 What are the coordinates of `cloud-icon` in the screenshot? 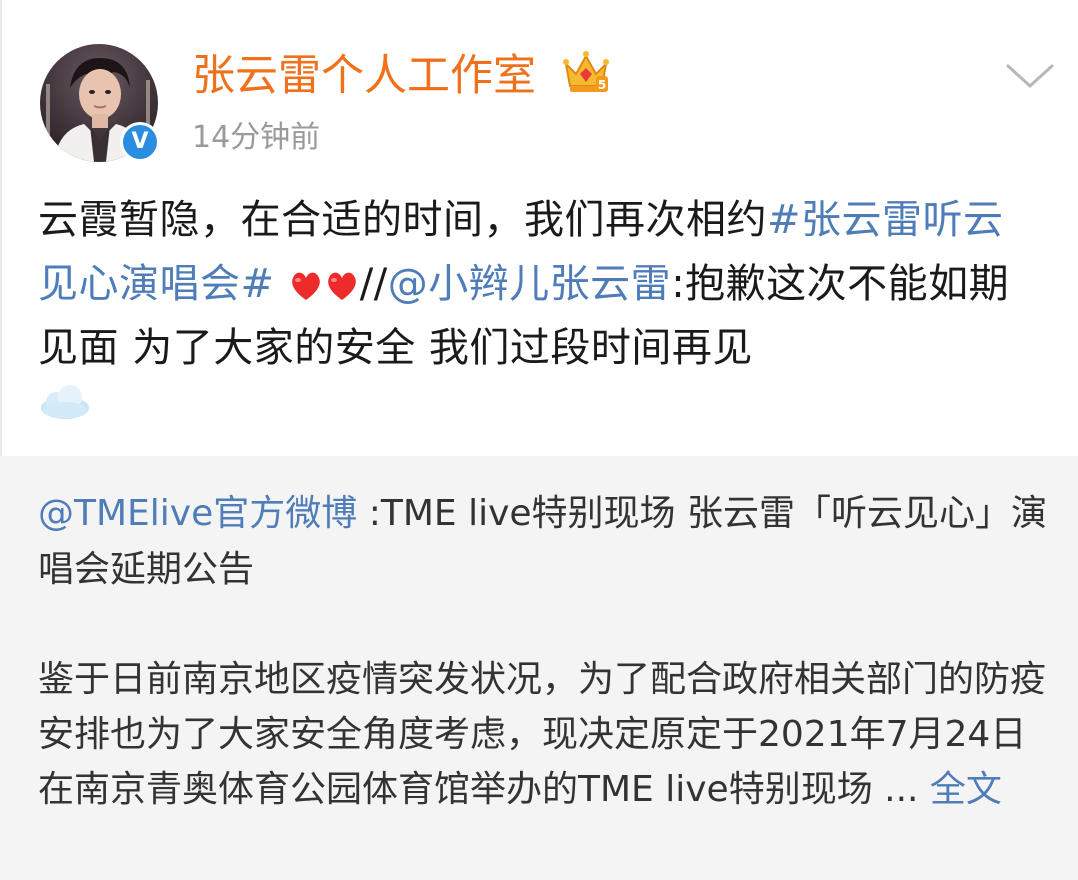 It's located at (65, 402).